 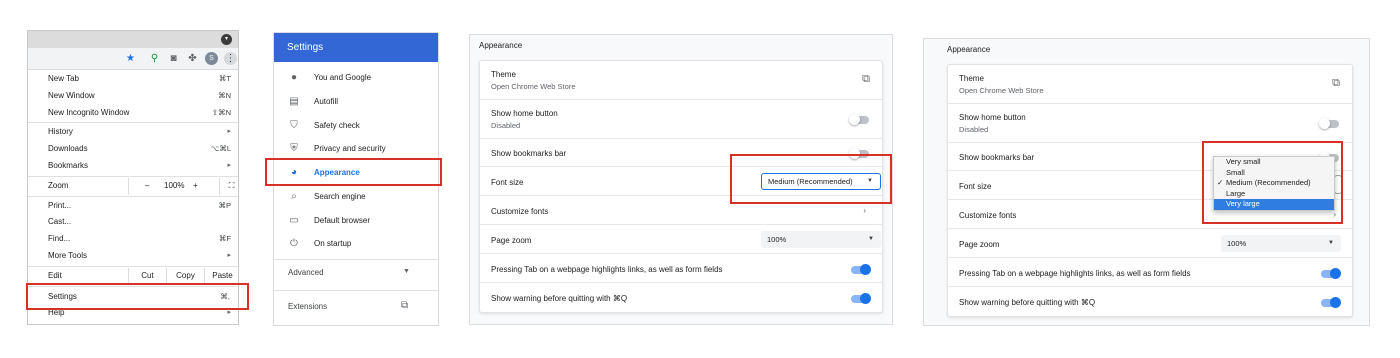 I want to click on menu-item-downloads: Downloads ⌥⌘L, so click(x=133, y=149).